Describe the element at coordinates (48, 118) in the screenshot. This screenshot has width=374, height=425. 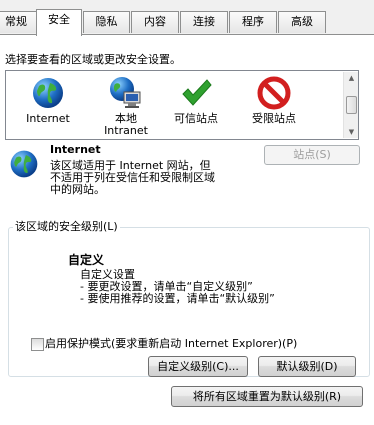
I see `zone-label-internet: Internet` at that location.